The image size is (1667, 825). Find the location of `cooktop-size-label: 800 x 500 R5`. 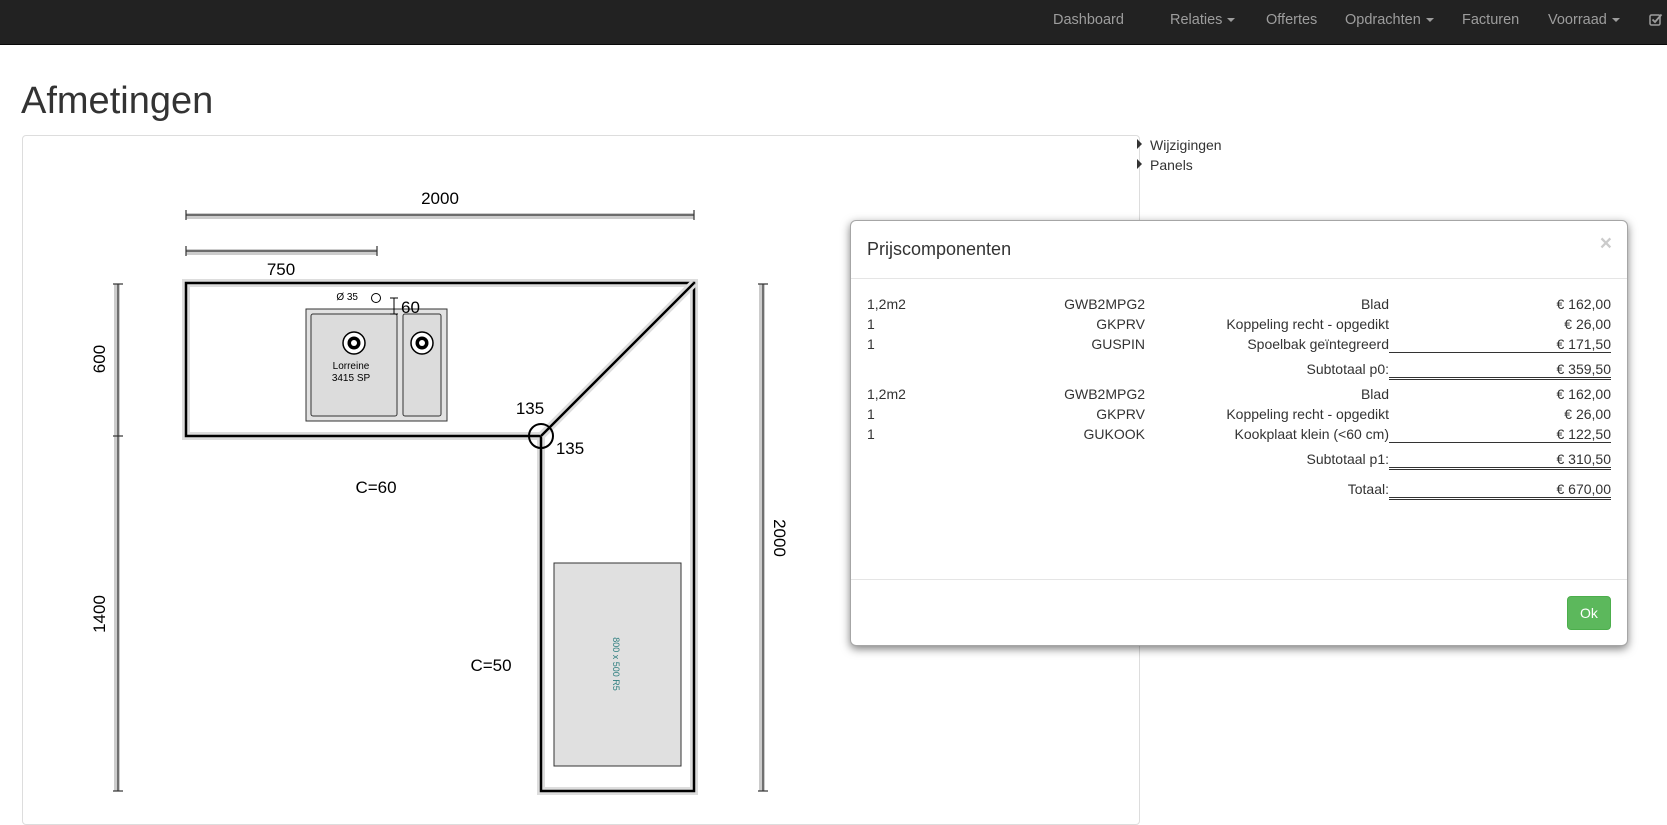

cooktop-size-label: 800 x 500 R5 is located at coordinates (616, 664).